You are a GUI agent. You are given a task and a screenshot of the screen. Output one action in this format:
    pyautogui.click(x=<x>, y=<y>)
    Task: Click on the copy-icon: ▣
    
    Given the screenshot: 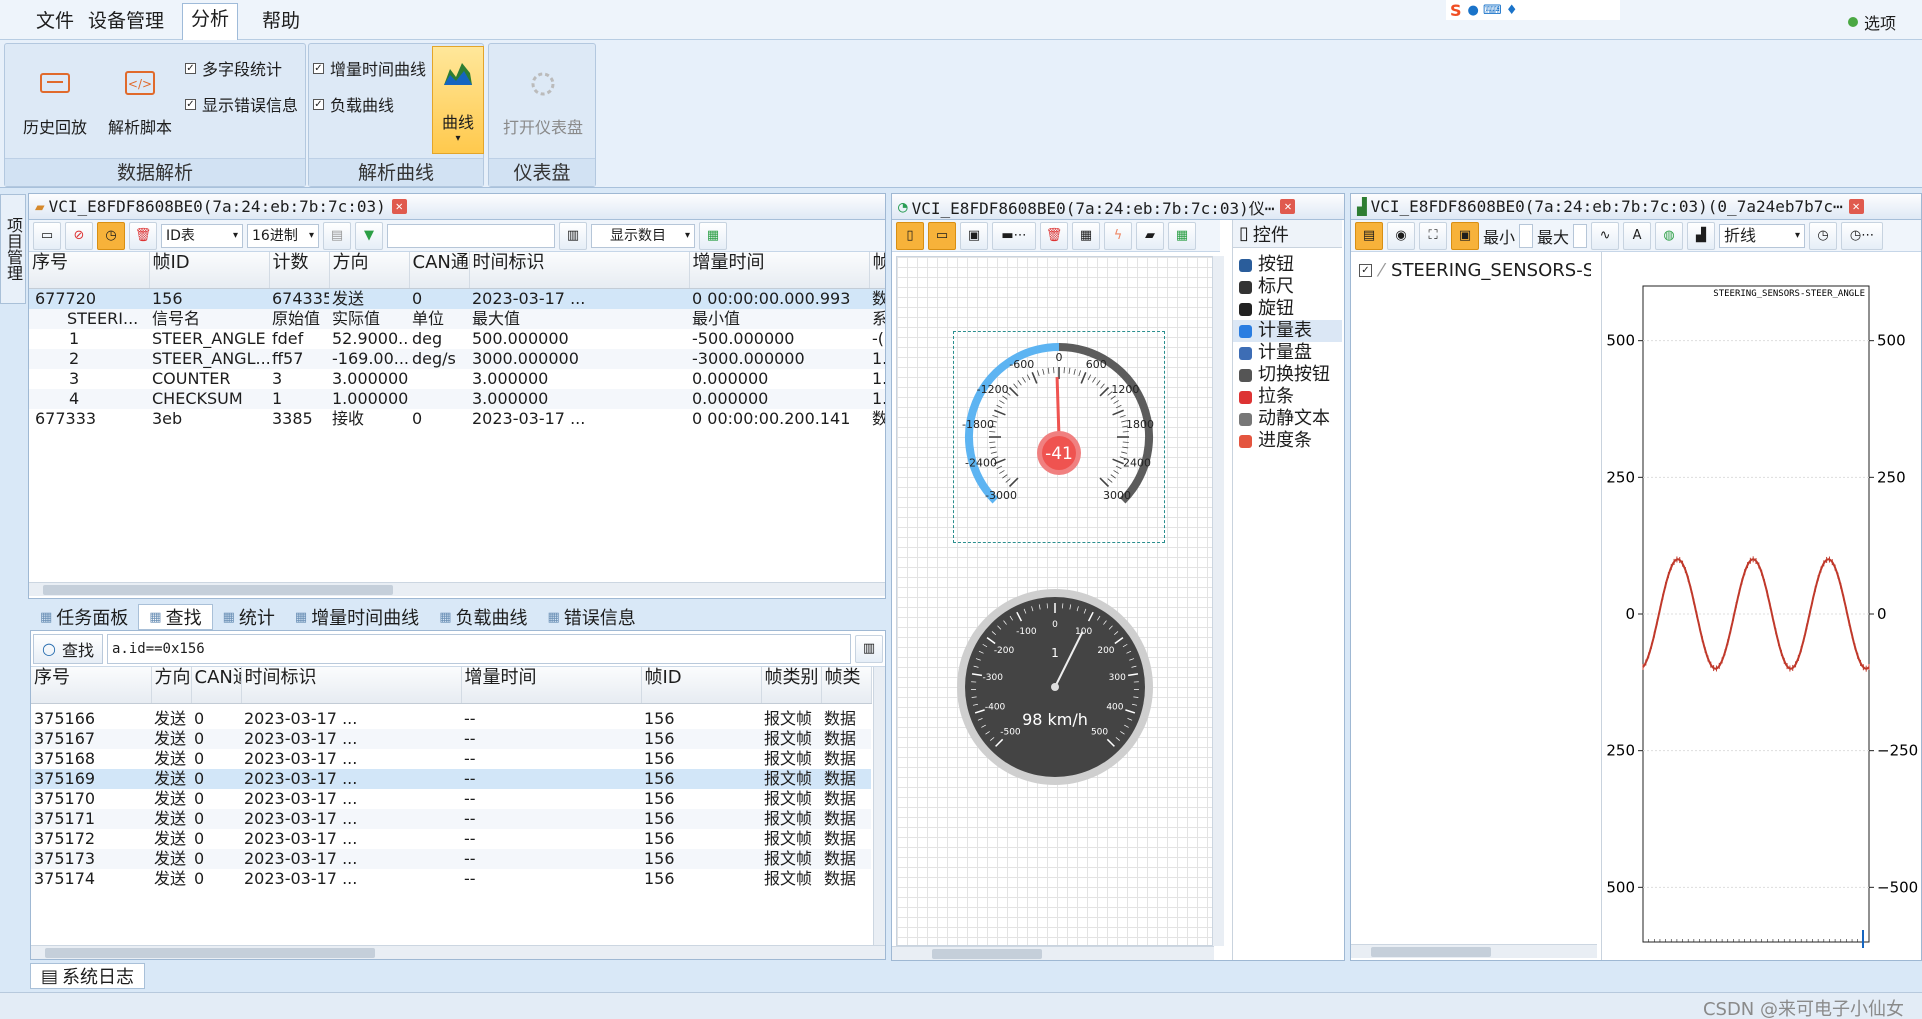 What is the action you would take?
    pyautogui.click(x=974, y=235)
    